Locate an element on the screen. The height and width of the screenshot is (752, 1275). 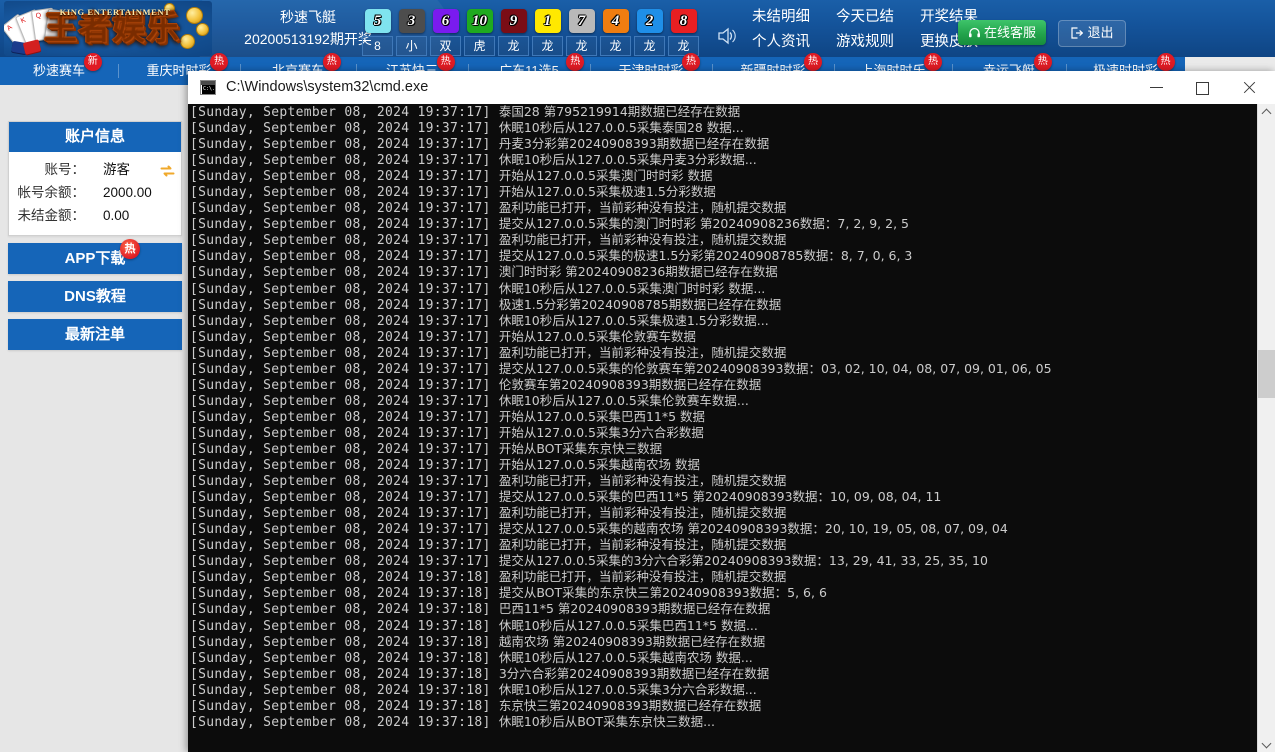
menu-today-settled: 今天已结 is located at coordinates (865, 17).